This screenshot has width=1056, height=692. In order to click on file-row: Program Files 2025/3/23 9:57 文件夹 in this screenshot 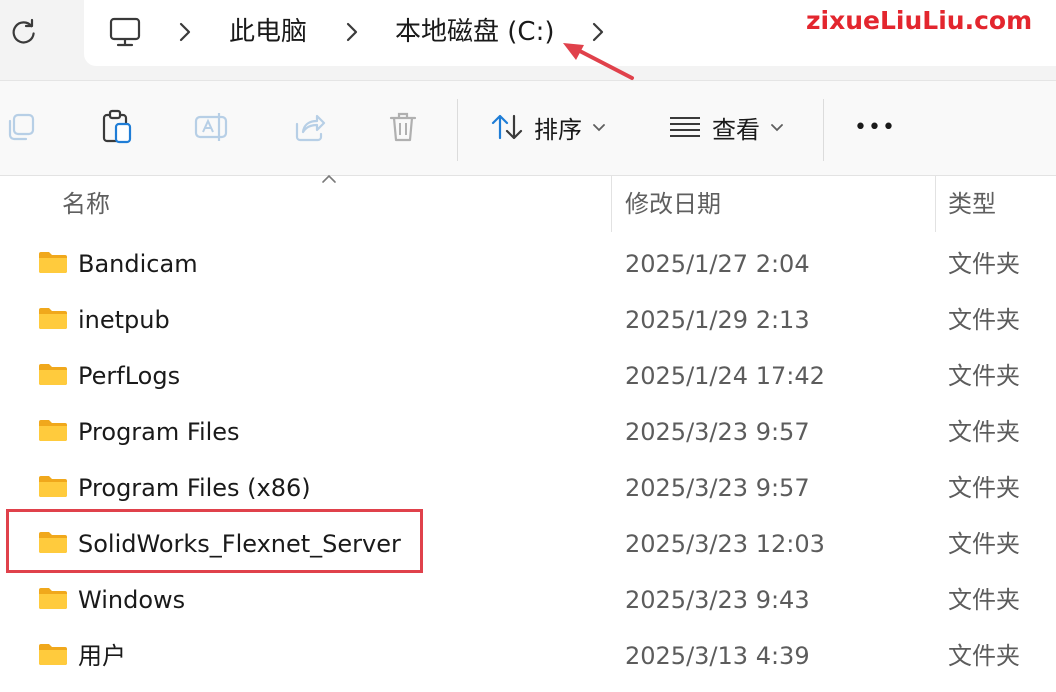, I will do `click(528, 432)`.